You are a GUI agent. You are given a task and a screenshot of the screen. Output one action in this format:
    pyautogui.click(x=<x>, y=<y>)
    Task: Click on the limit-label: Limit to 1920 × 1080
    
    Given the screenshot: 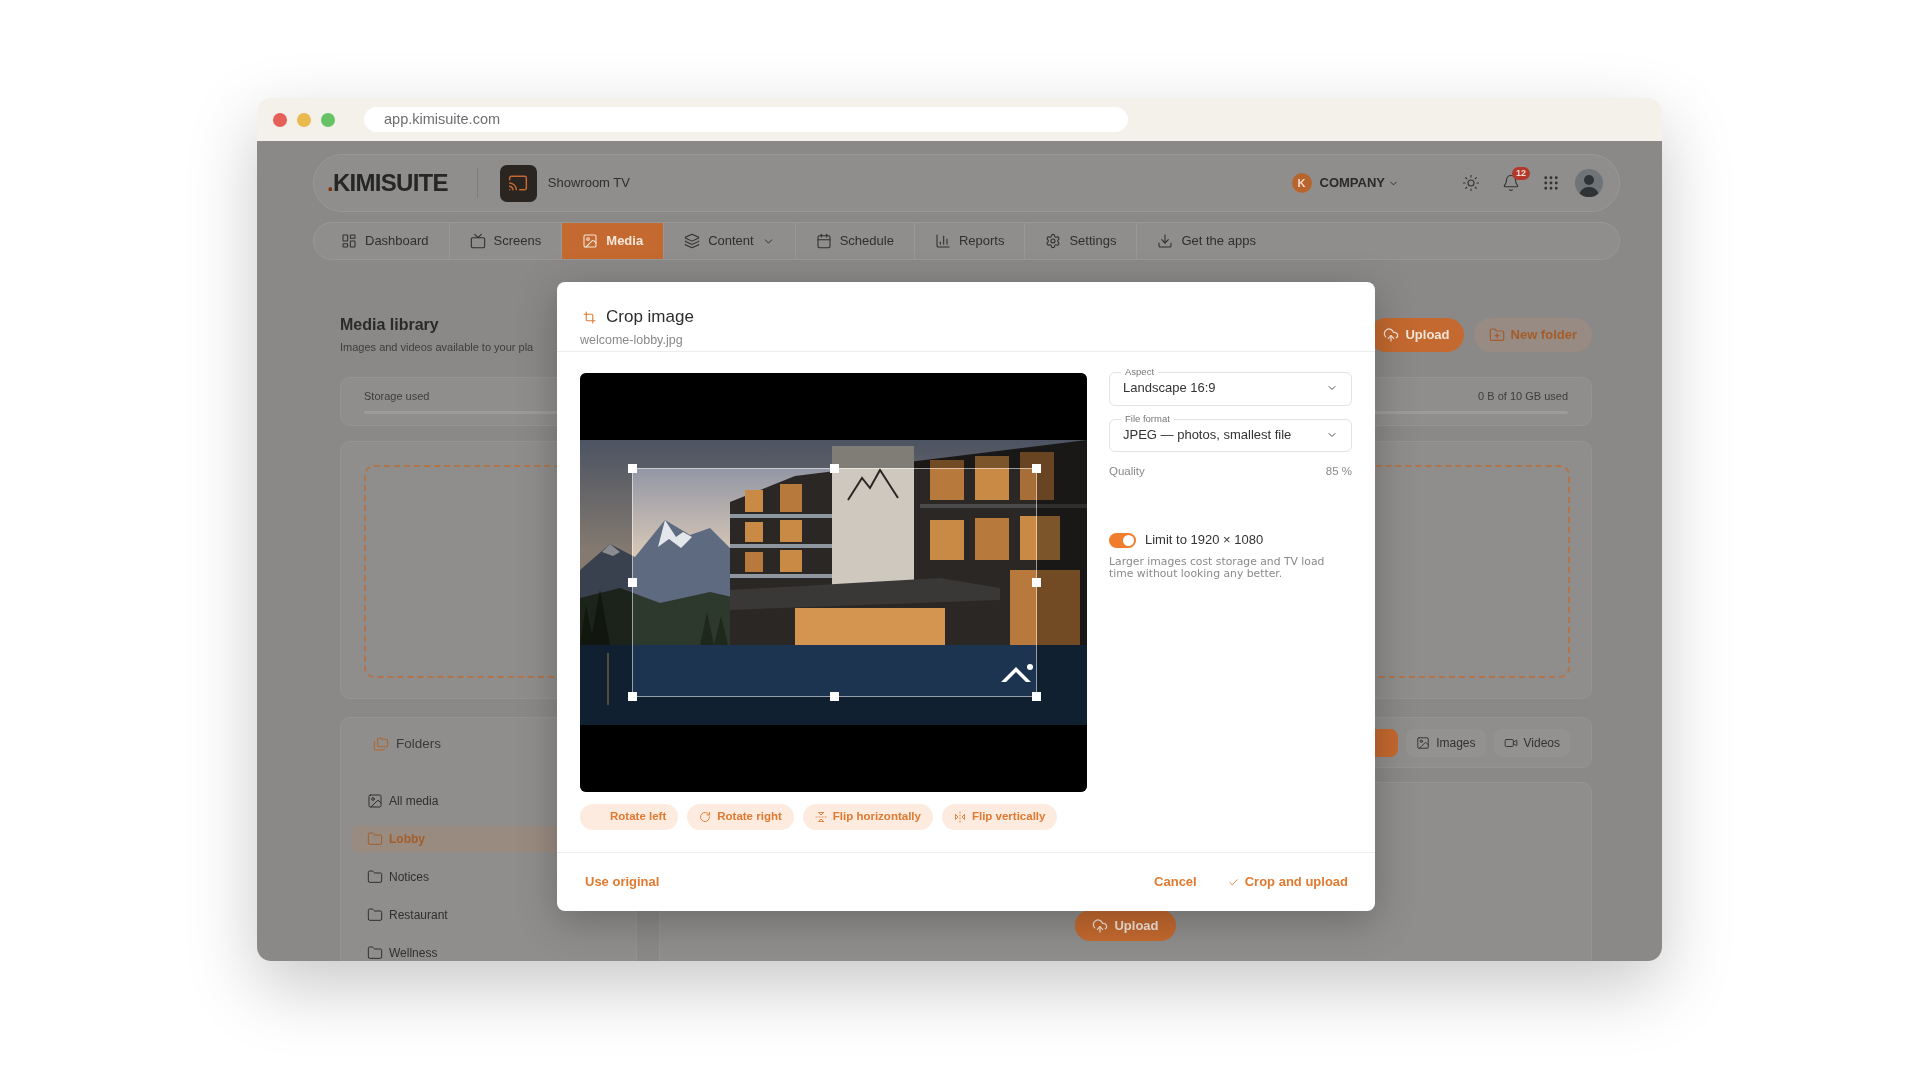 What is the action you would take?
    pyautogui.click(x=1204, y=540)
    